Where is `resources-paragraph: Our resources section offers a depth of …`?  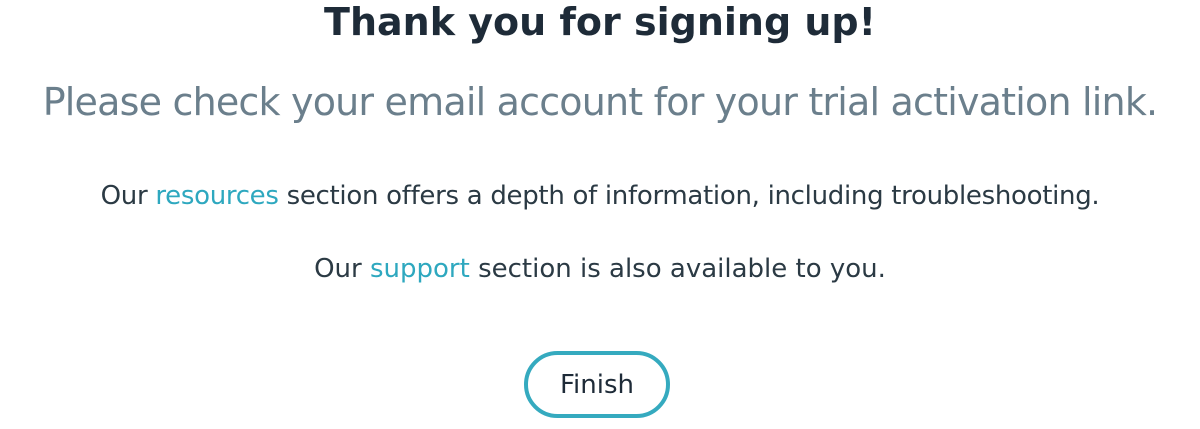
resources-paragraph: Our resources section offers a depth of … is located at coordinates (600, 196).